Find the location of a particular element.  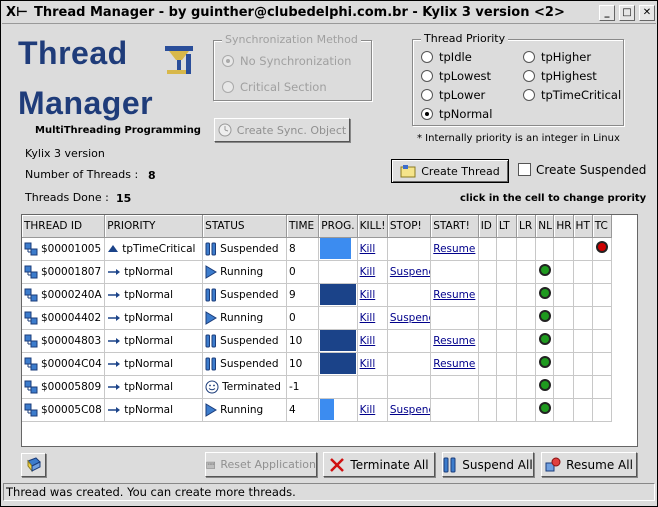

create-suspended-label: Create Suspended is located at coordinates (591, 170).